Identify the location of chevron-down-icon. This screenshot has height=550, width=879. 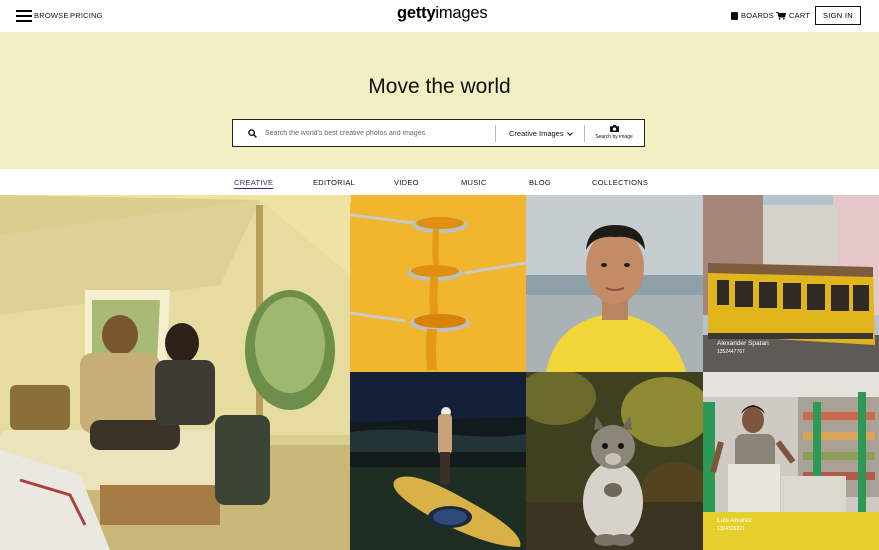
(569, 132).